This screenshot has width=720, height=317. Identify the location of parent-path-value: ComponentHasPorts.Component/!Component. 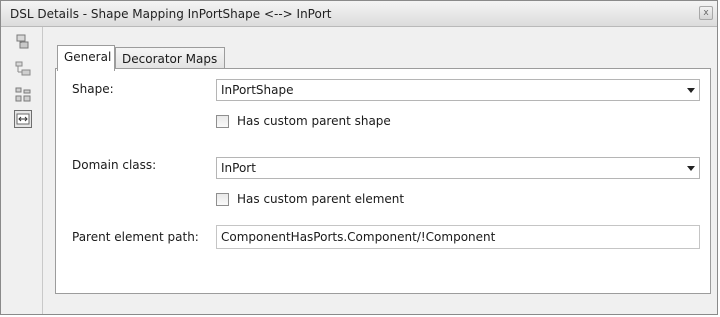
(358, 237).